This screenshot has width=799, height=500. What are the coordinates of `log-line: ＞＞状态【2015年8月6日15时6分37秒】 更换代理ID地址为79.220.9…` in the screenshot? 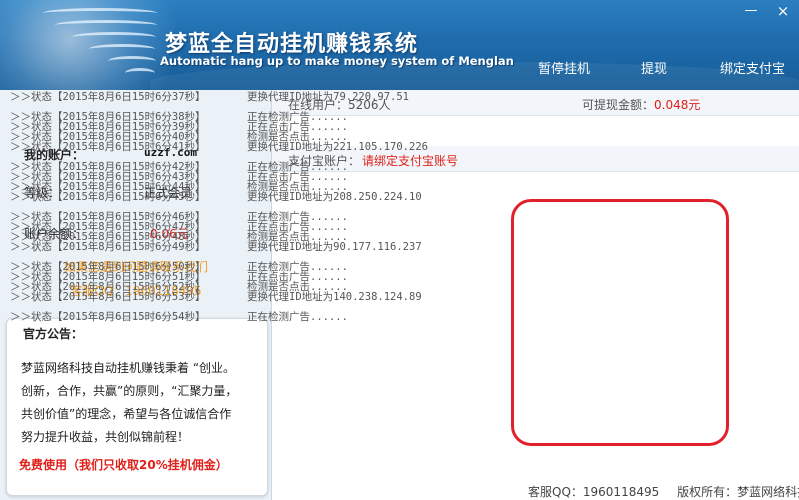 It's located at (265, 97).